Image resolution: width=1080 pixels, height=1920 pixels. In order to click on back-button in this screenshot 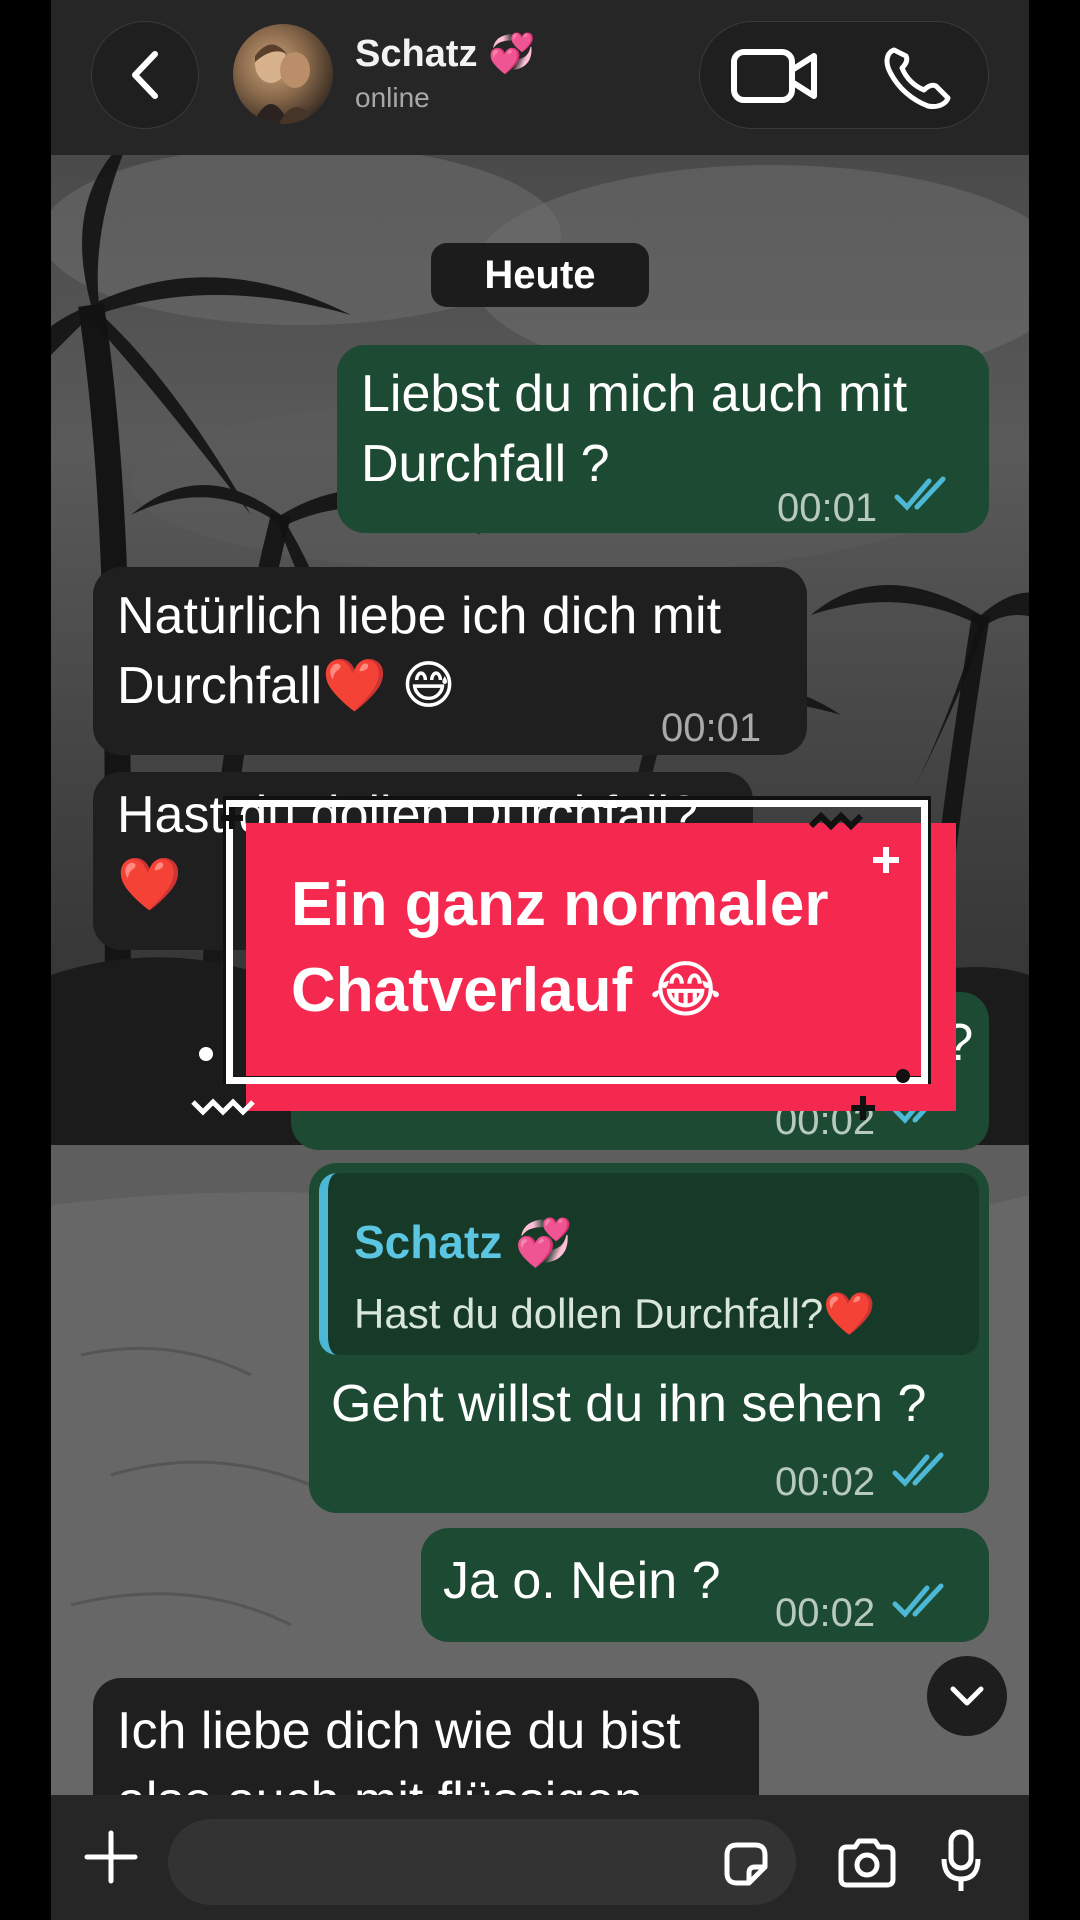, I will do `click(145, 75)`.